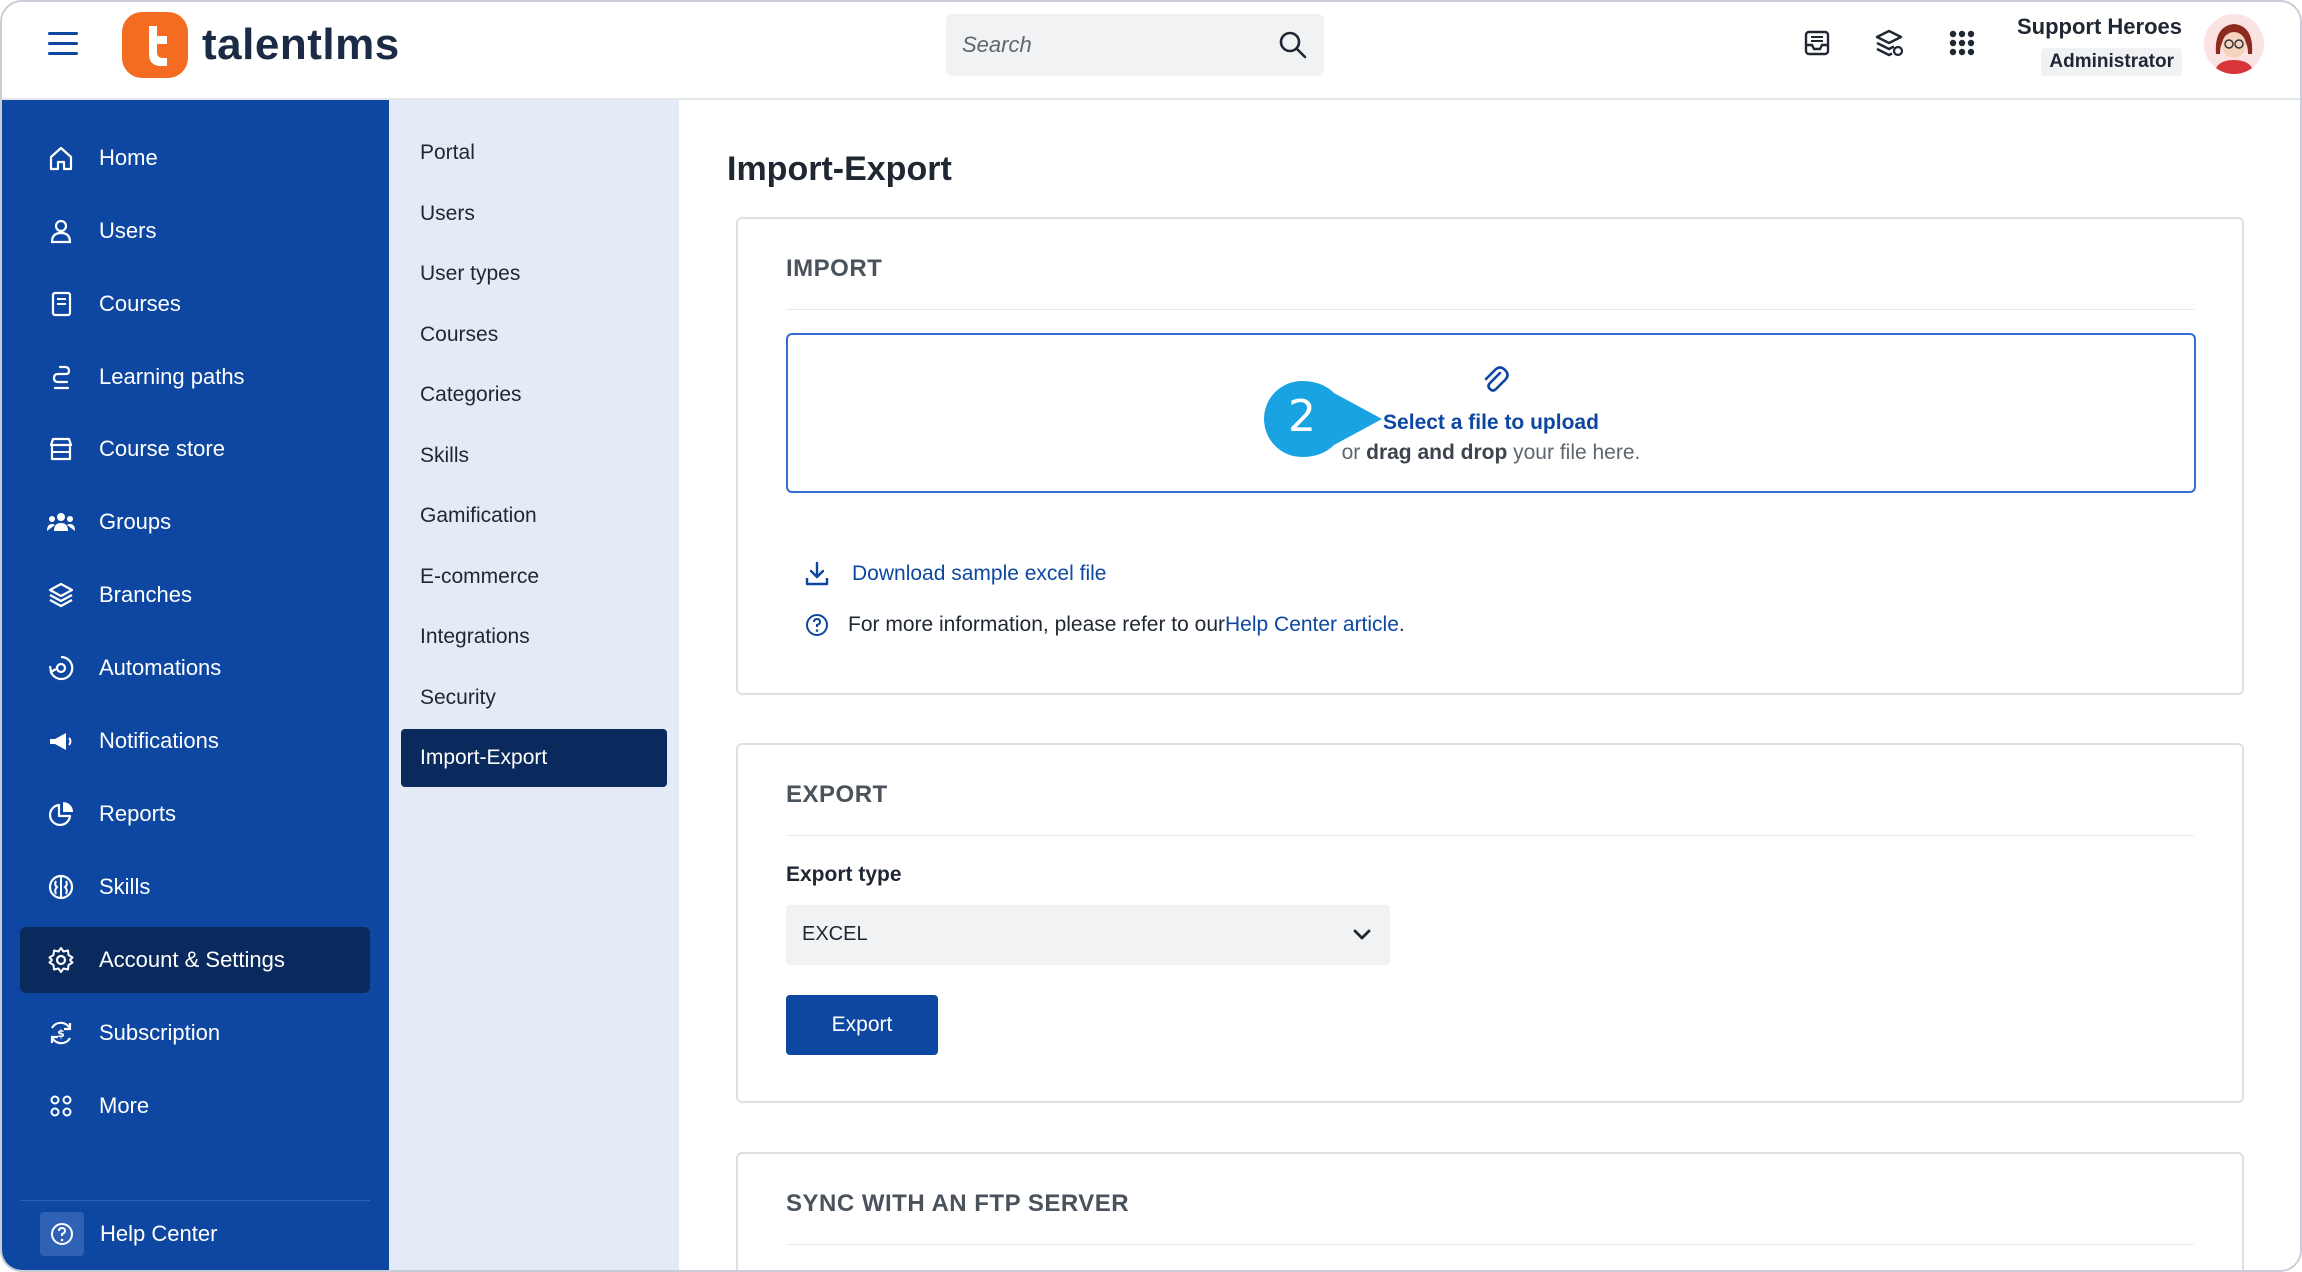 This screenshot has width=2302, height=1272. Describe the element at coordinates (534, 698) in the screenshot. I see `submenu-item-security: Security` at that location.